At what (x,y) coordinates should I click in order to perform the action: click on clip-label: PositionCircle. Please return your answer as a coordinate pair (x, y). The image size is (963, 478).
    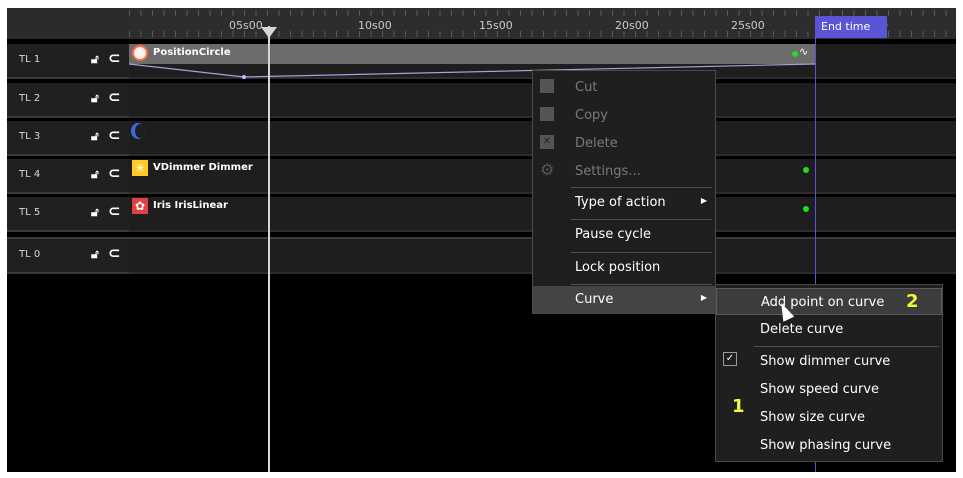
    Looking at the image, I should click on (192, 52).